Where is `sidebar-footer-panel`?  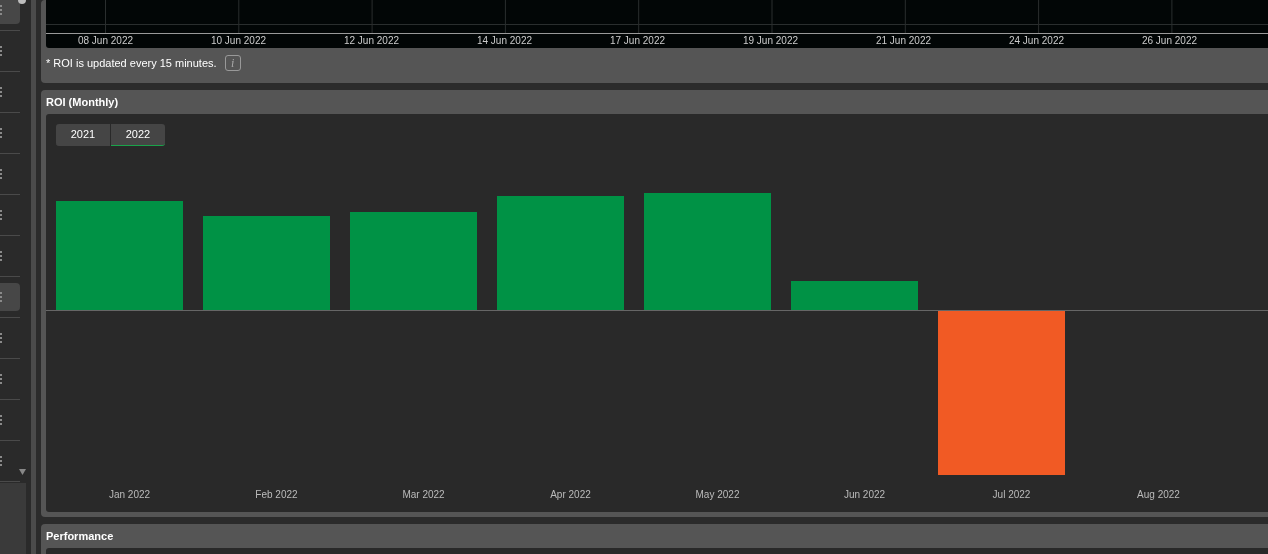
sidebar-footer-panel is located at coordinates (13, 518).